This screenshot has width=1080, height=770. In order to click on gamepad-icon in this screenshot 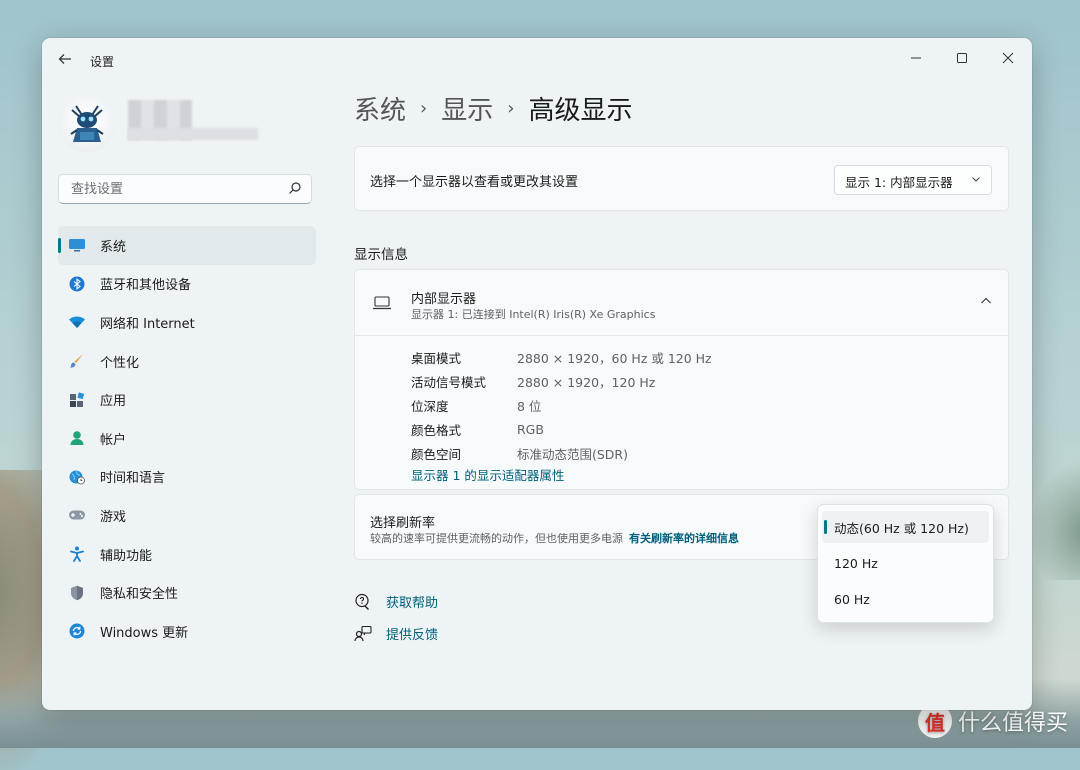, I will do `click(77, 515)`.